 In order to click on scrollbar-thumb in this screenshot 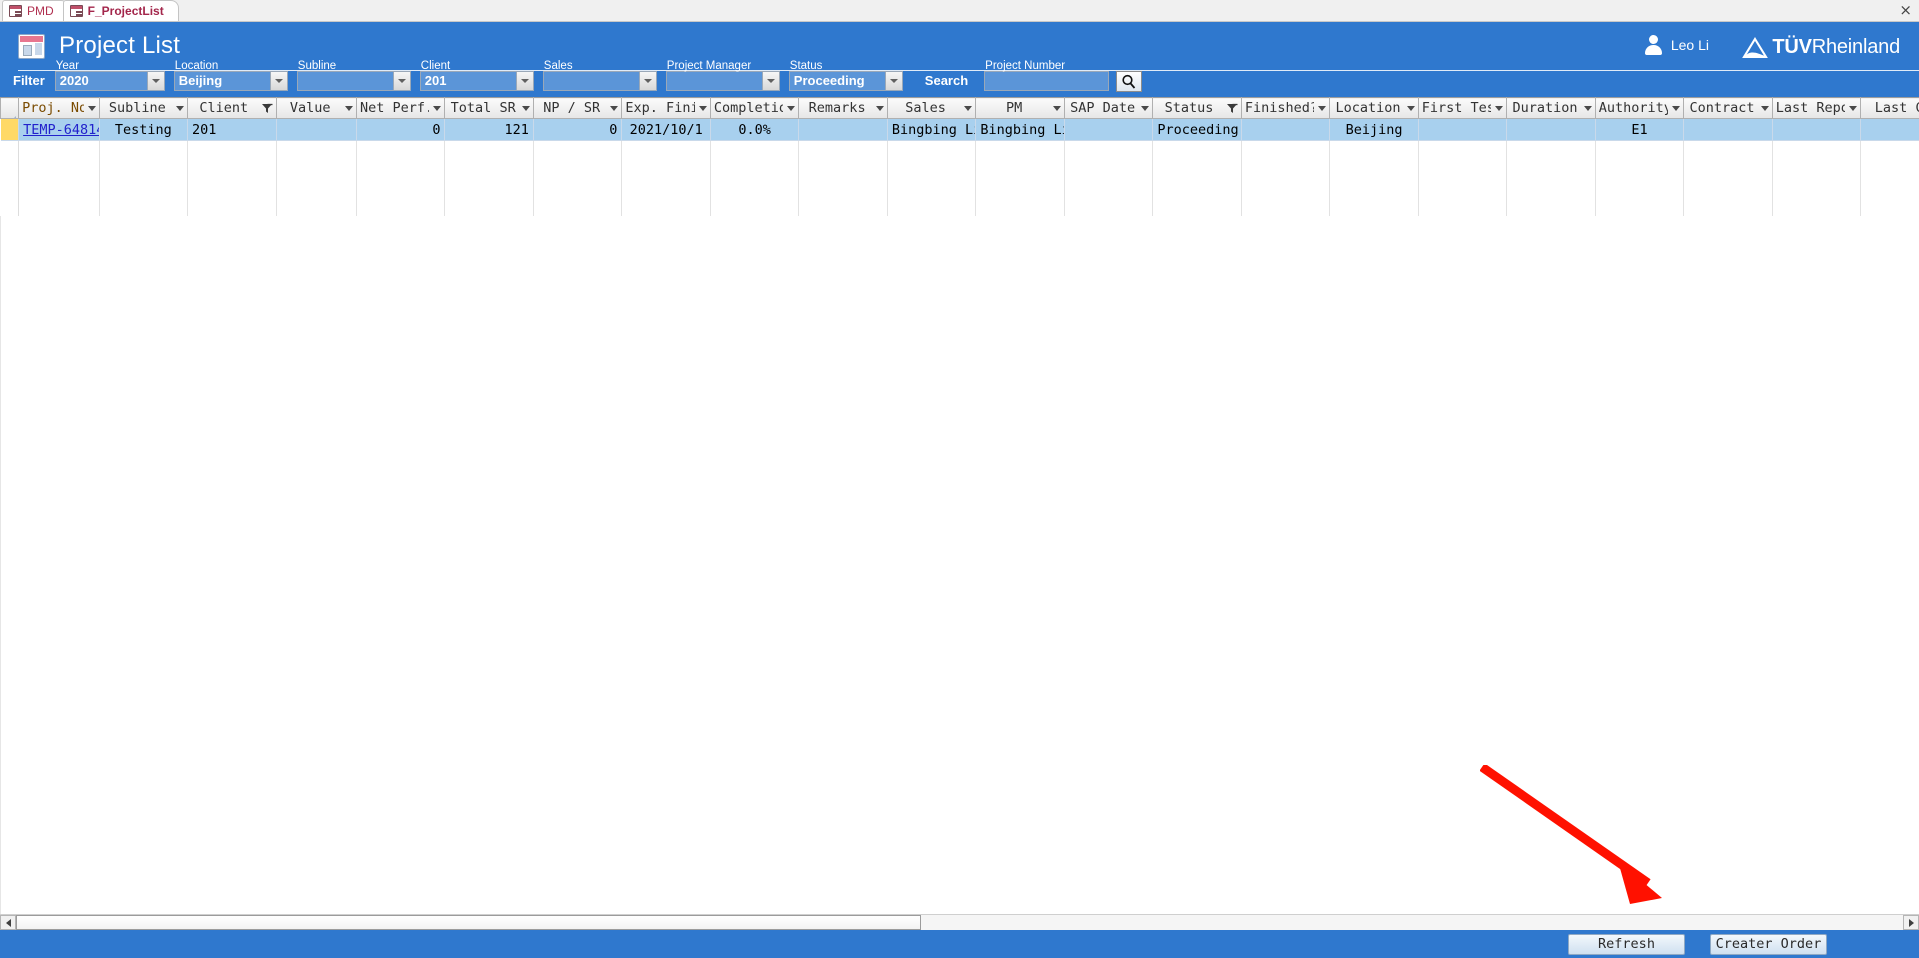, I will do `click(468, 922)`.